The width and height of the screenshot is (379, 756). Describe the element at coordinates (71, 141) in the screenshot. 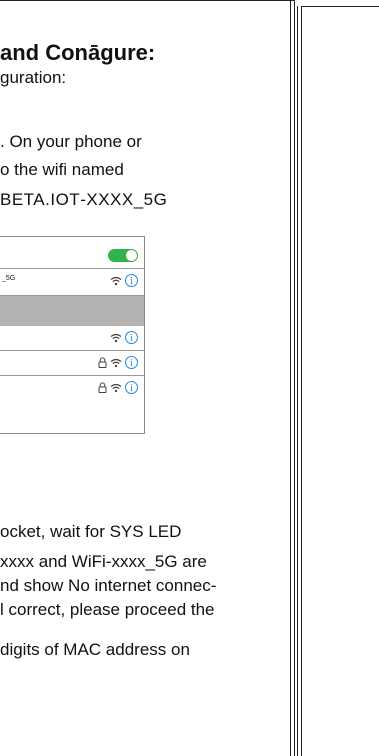

I see `instruction-line: . On your phone or` at that location.